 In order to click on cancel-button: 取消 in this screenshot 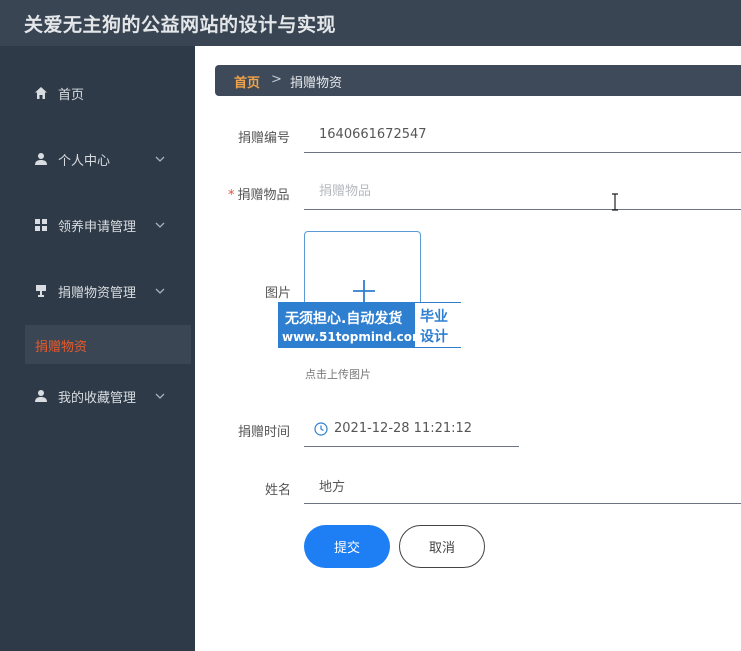, I will do `click(442, 546)`.